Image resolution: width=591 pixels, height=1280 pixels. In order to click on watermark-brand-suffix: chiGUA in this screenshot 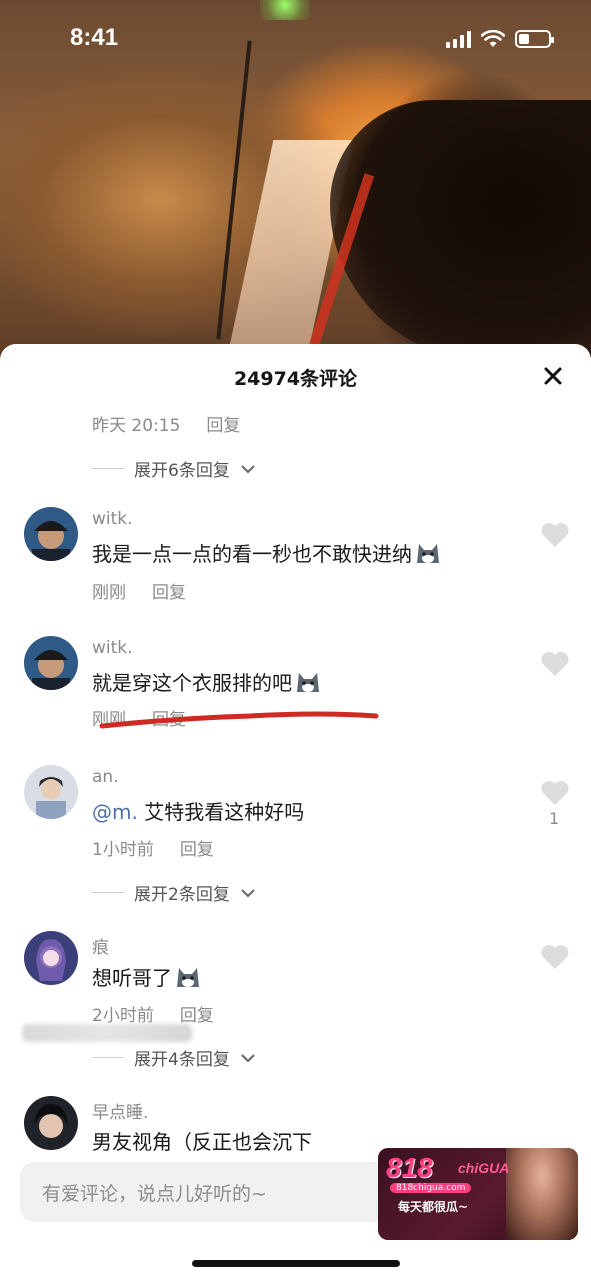, I will do `click(484, 1168)`.